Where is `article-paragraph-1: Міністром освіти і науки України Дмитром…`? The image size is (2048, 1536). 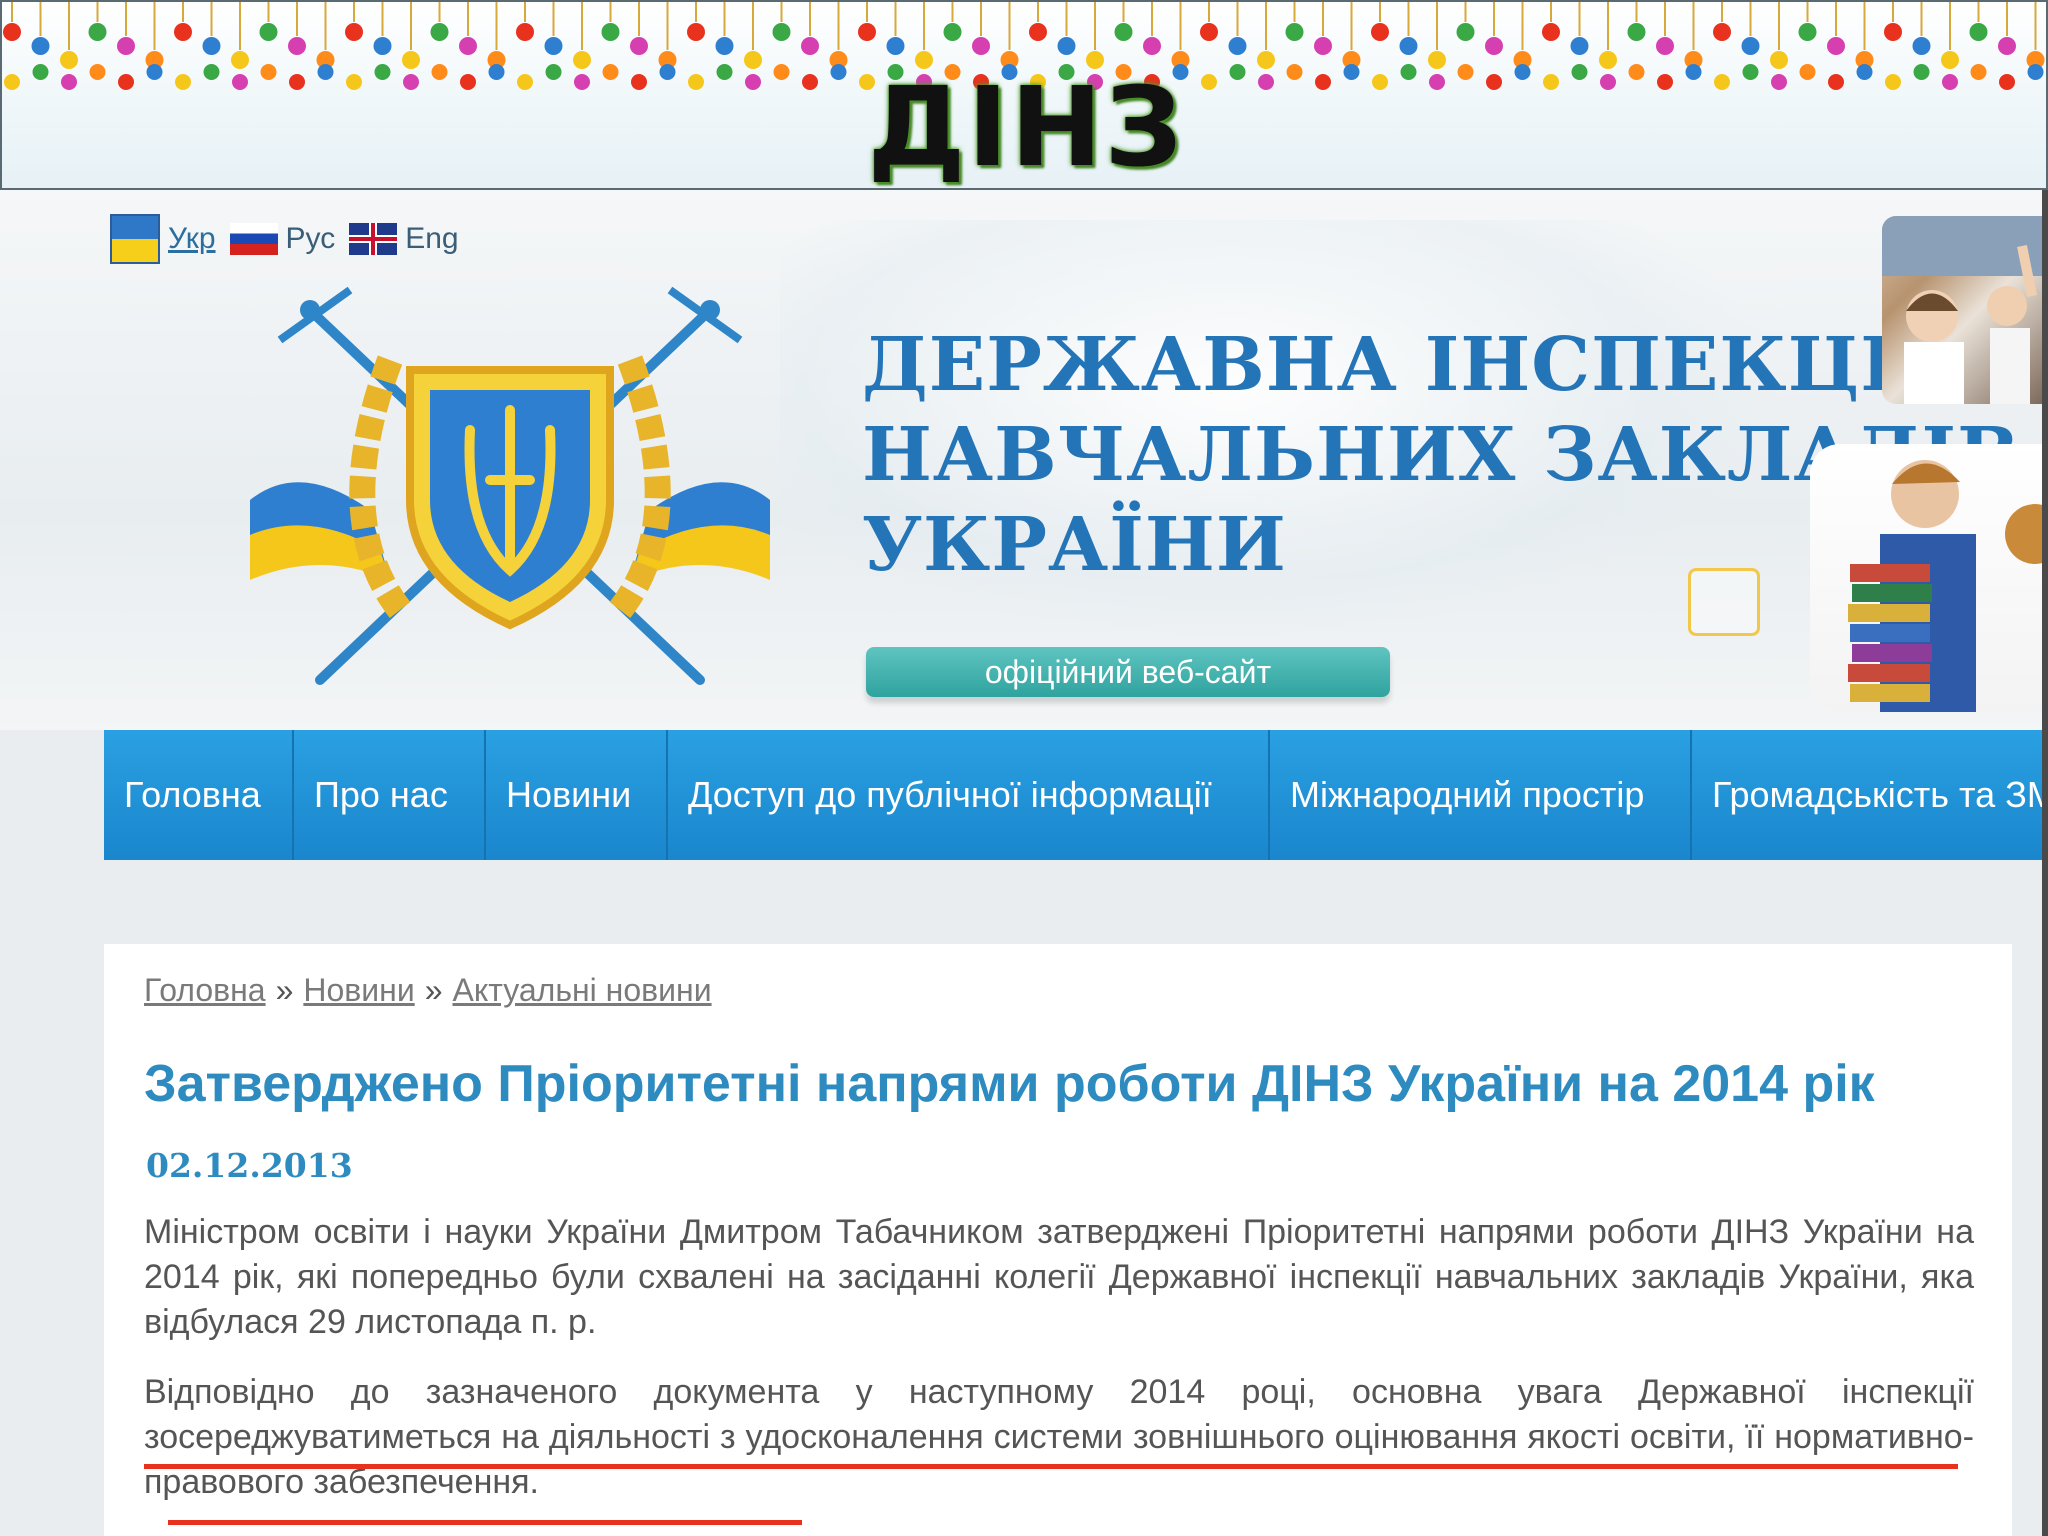 article-paragraph-1: Міністром освіти і науки України Дмитром… is located at coordinates (1059, 1277).